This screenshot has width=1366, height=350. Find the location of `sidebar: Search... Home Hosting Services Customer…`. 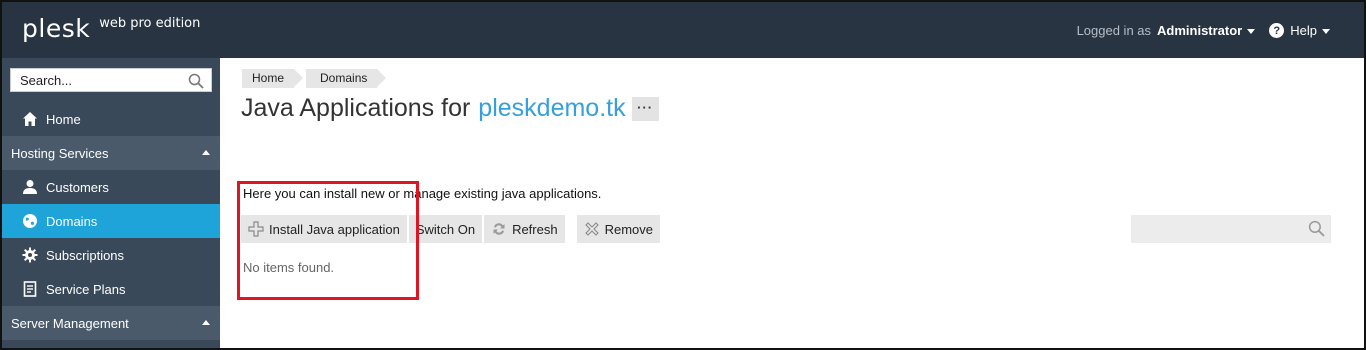

sidebar: Search... Home Hosting Services Customer… is located at coordinates (111, 203).